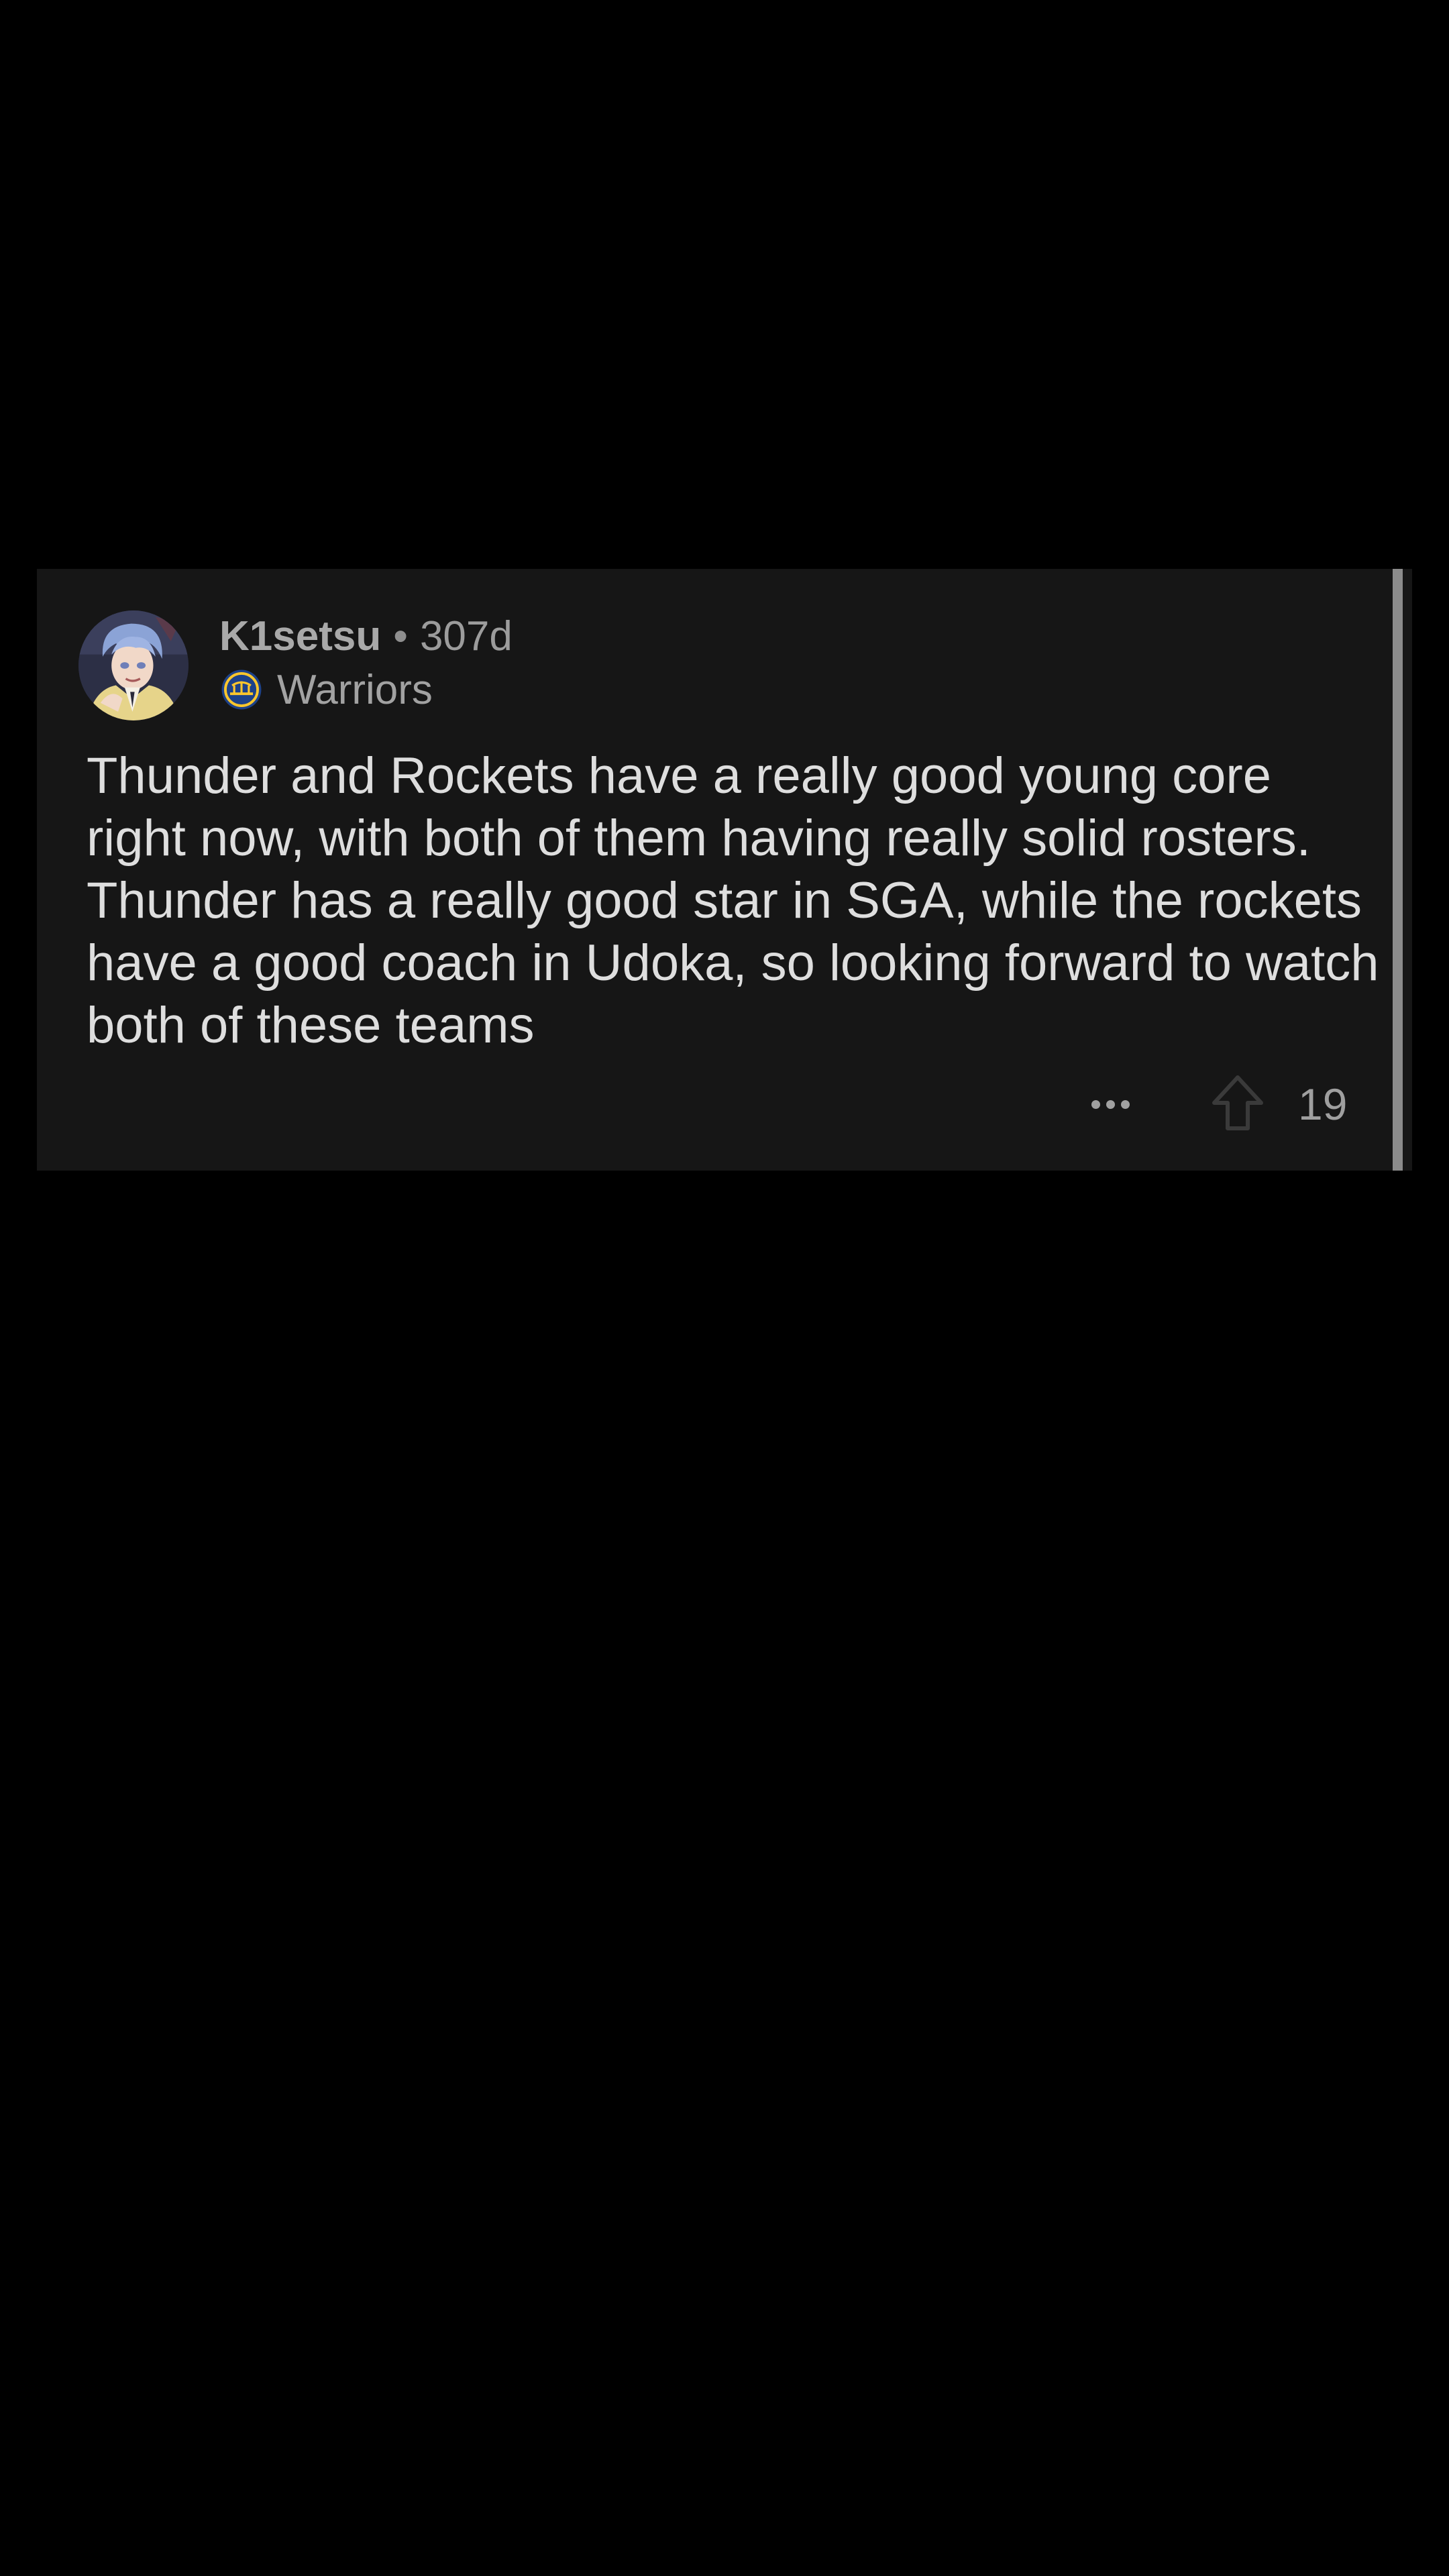 This screenshot has width=1449, height=2576. I want to click on vote-count: 19, so click(1323, 1104).